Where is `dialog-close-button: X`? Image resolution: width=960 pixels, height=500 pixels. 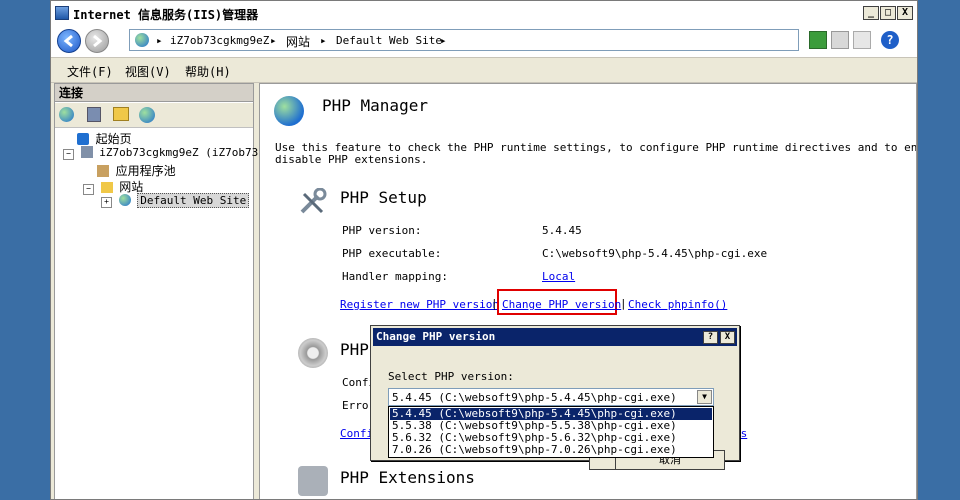 dialog-close-button: X is located at coordinates (727, 337).